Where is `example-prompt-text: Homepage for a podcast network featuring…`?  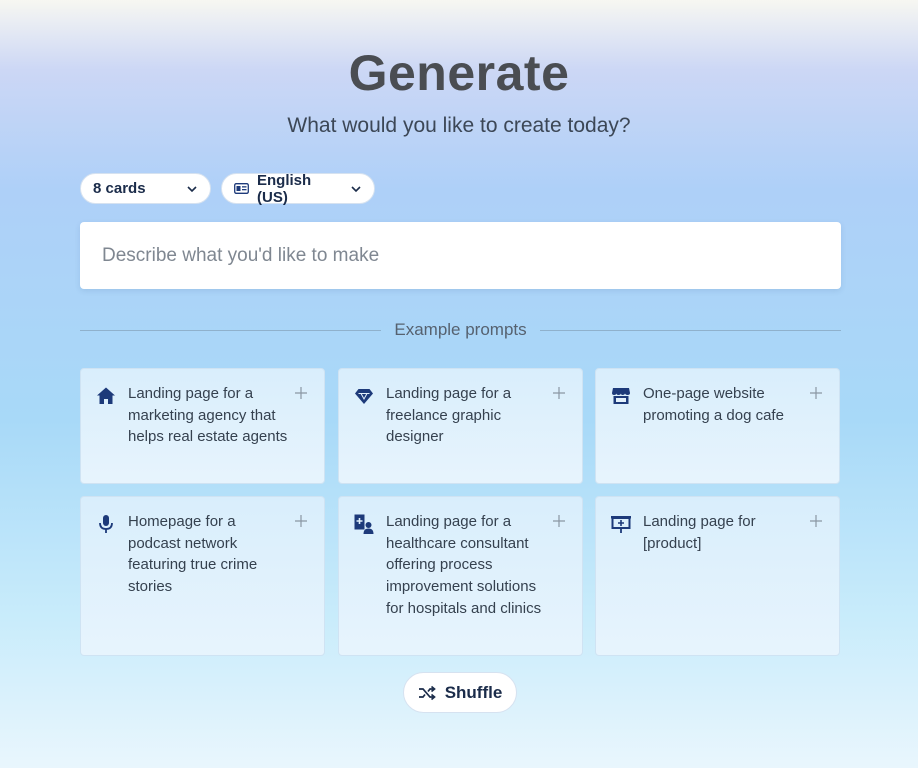
example-prompt-text: Homepage for a podcast network featuring… is located at coordinates (193, 554).